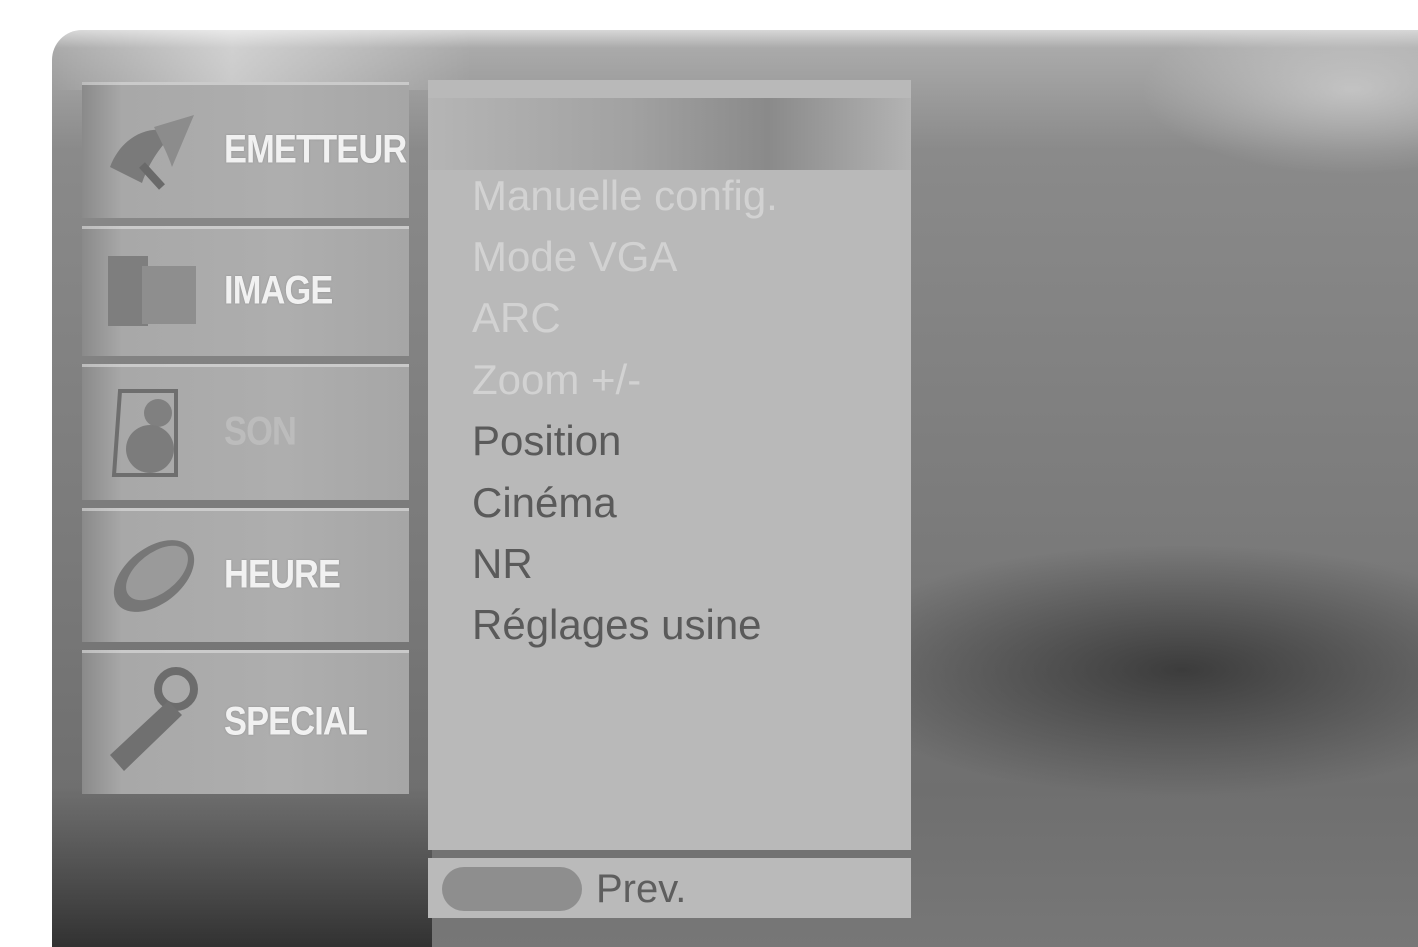 Image resolution: width=1418 pixels, height=947 pixels. Describe the element at coordinates (625, 196) in the screenshot. I see `menu-item-manuelle-config: Manuelle config.` at that location.